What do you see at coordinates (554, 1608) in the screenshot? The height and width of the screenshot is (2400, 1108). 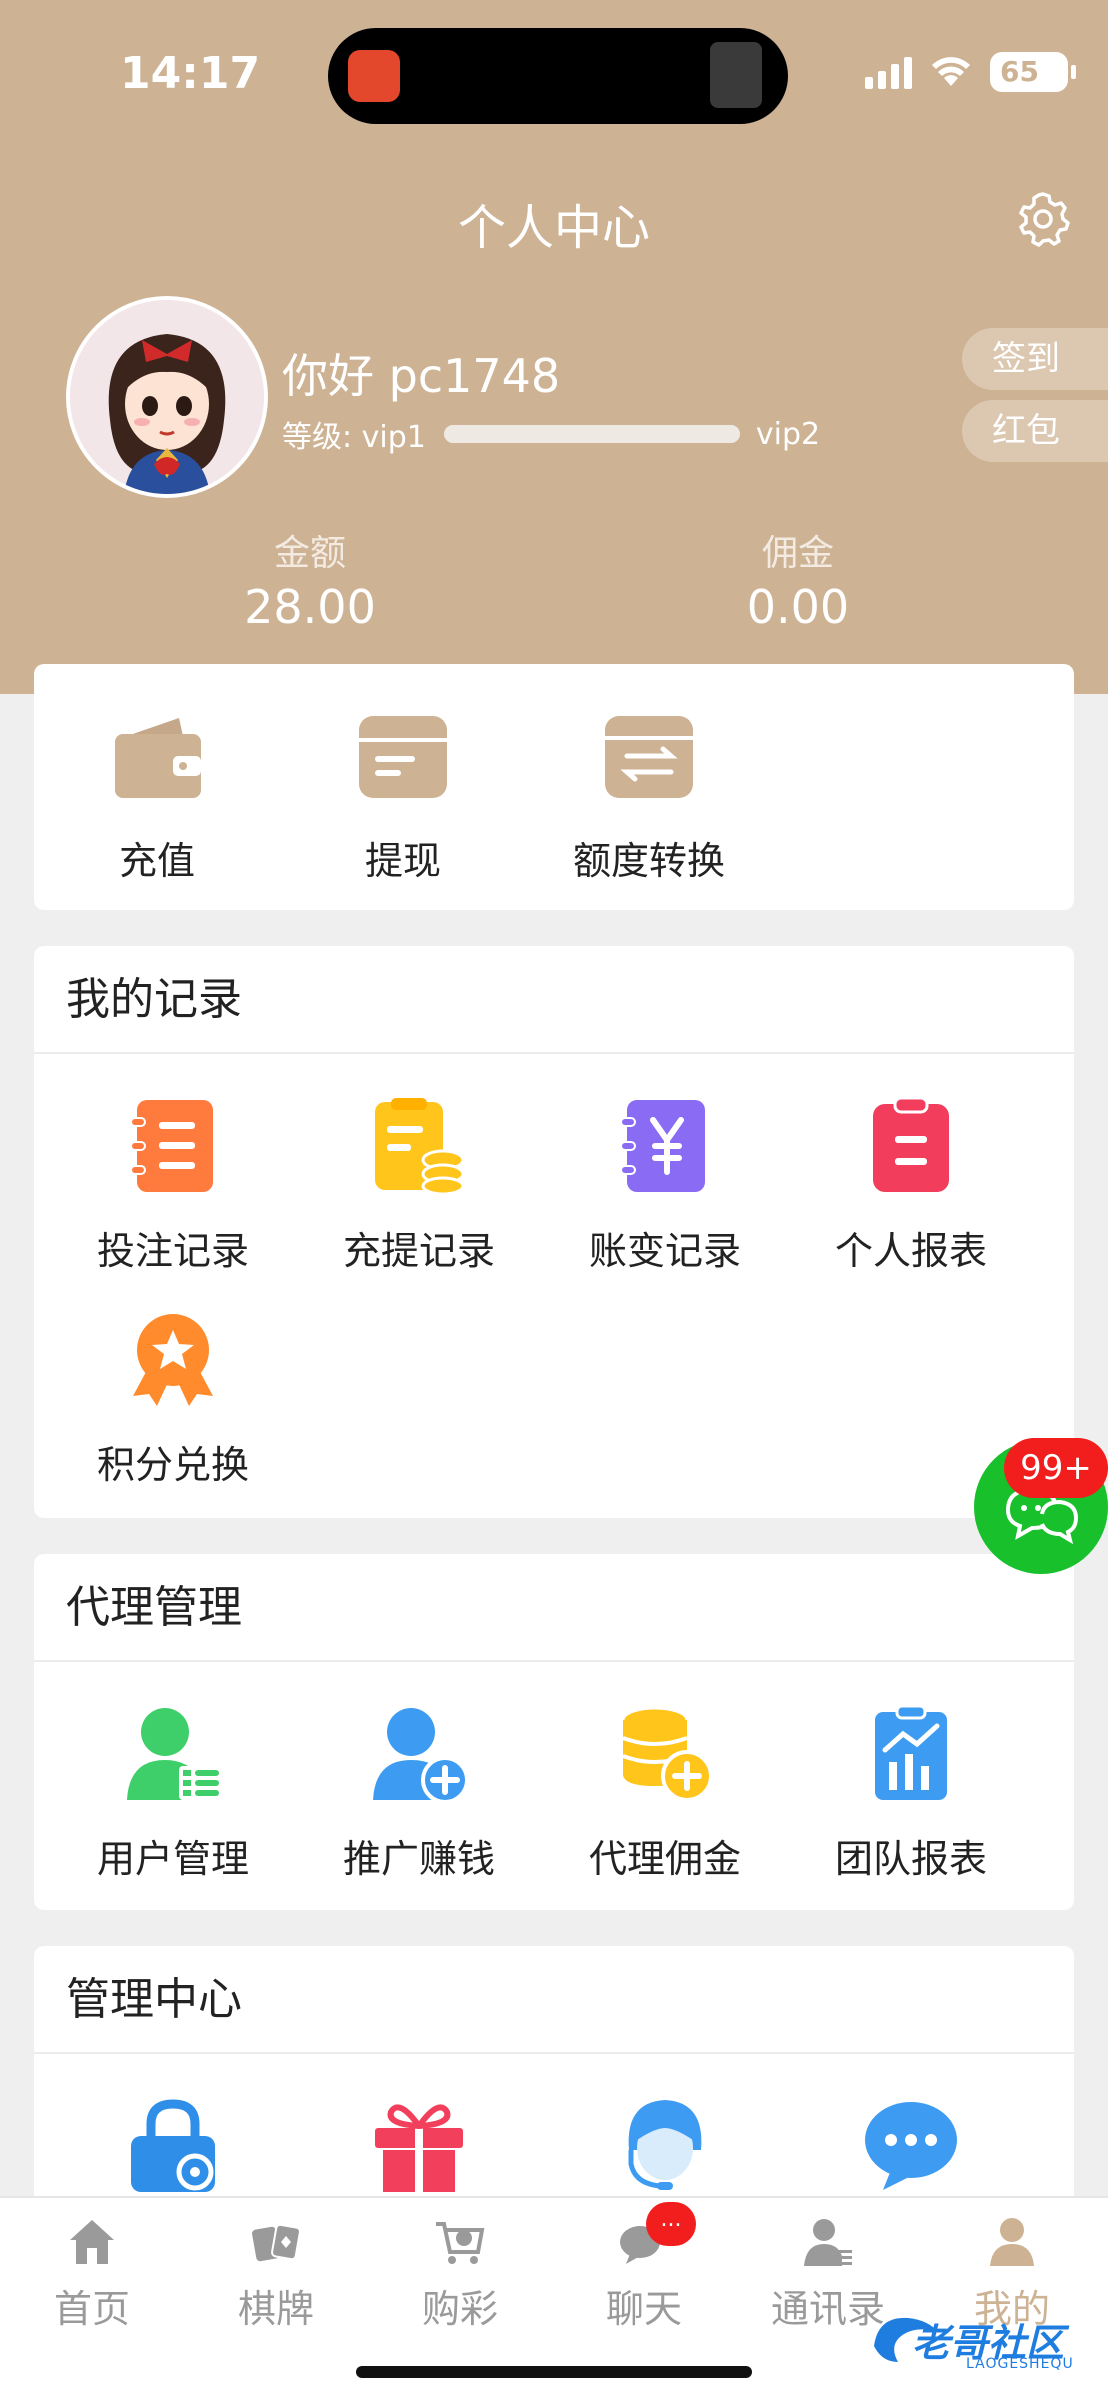 I see `agent-title: 代理管理` at bounding box center [554, 1608].